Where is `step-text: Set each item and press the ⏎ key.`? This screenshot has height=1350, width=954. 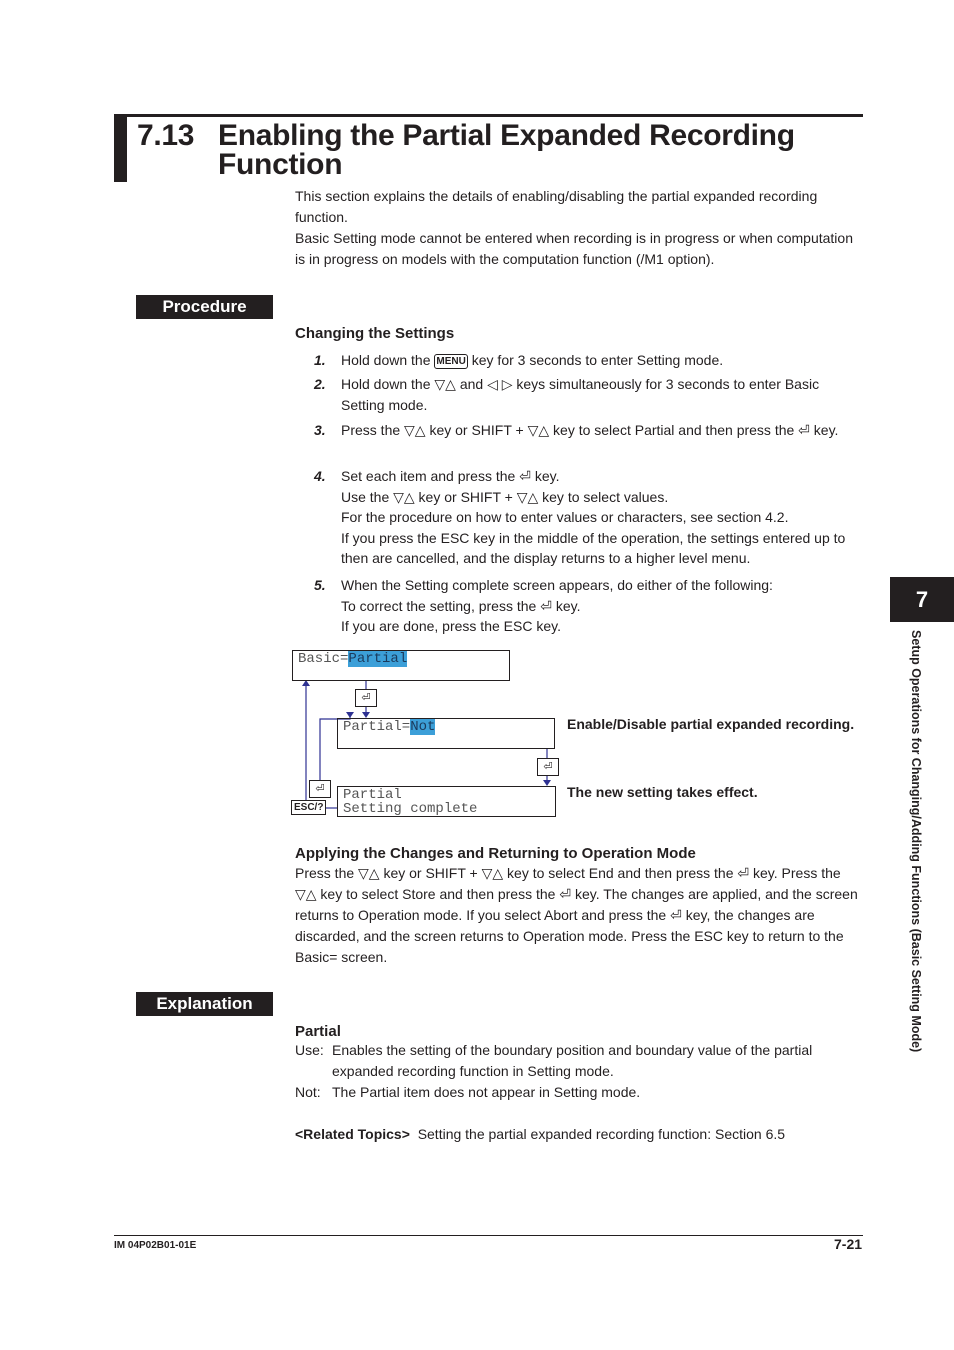 step-text: Set each item and press the ⏎ key. is located at coordinates (450, 476).